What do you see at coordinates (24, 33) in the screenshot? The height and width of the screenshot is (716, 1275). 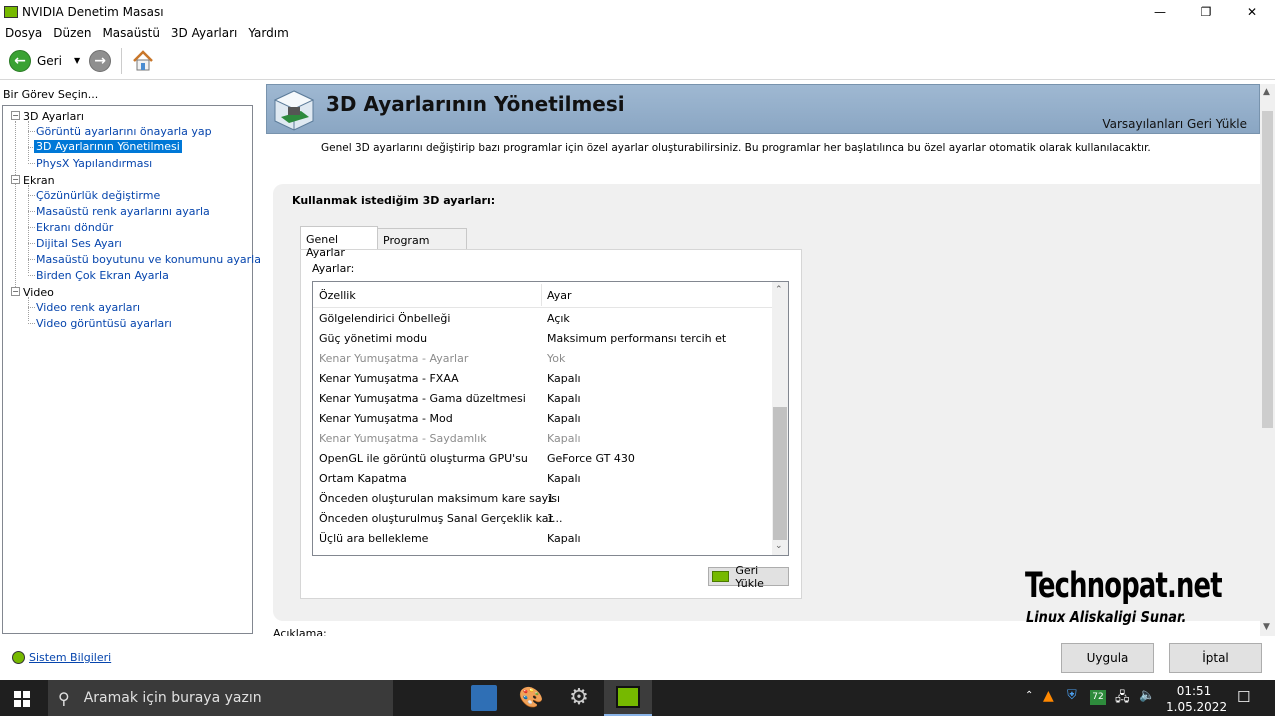 I see `menu-file: Dosya` at bounding box center [24, 33].